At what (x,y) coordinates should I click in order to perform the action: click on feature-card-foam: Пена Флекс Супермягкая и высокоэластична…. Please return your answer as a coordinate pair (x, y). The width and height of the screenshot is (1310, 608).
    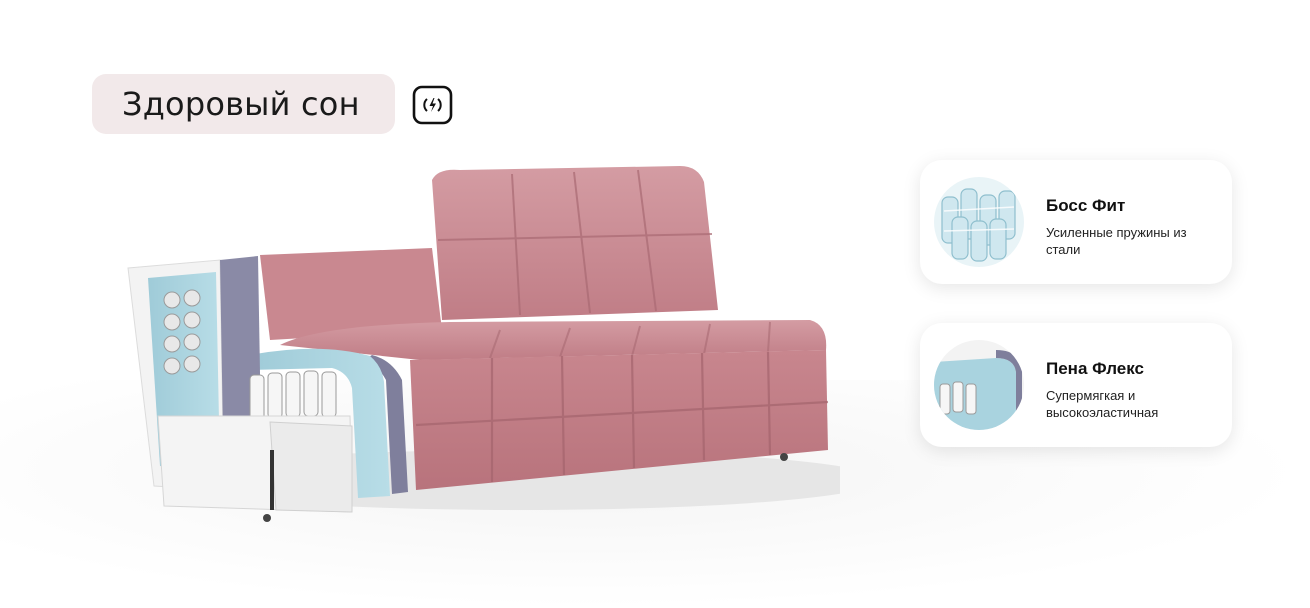
    Looking at the image, I should click on (1076, 385).